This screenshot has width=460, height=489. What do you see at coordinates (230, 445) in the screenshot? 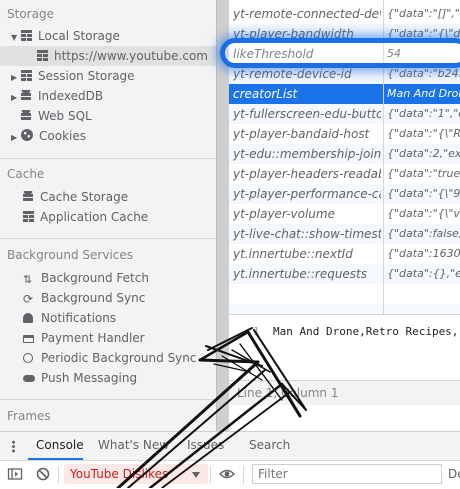
I see `drawer-tab-bar: Console What's New Issues Search` at bounding box center [230, 445].